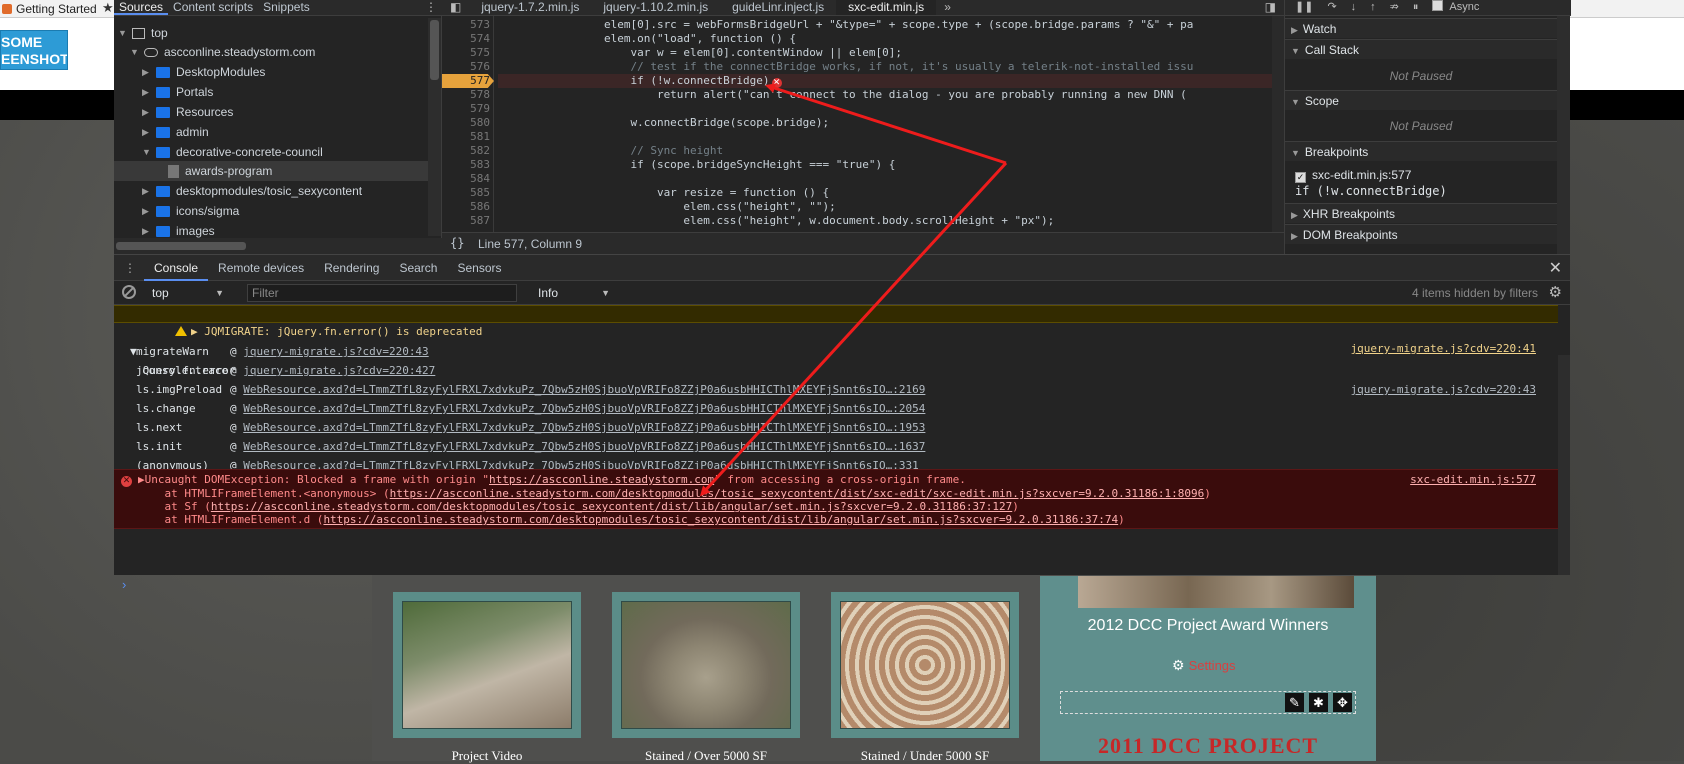  I want to click on pretty-print-button: {}, so click(457, 243).